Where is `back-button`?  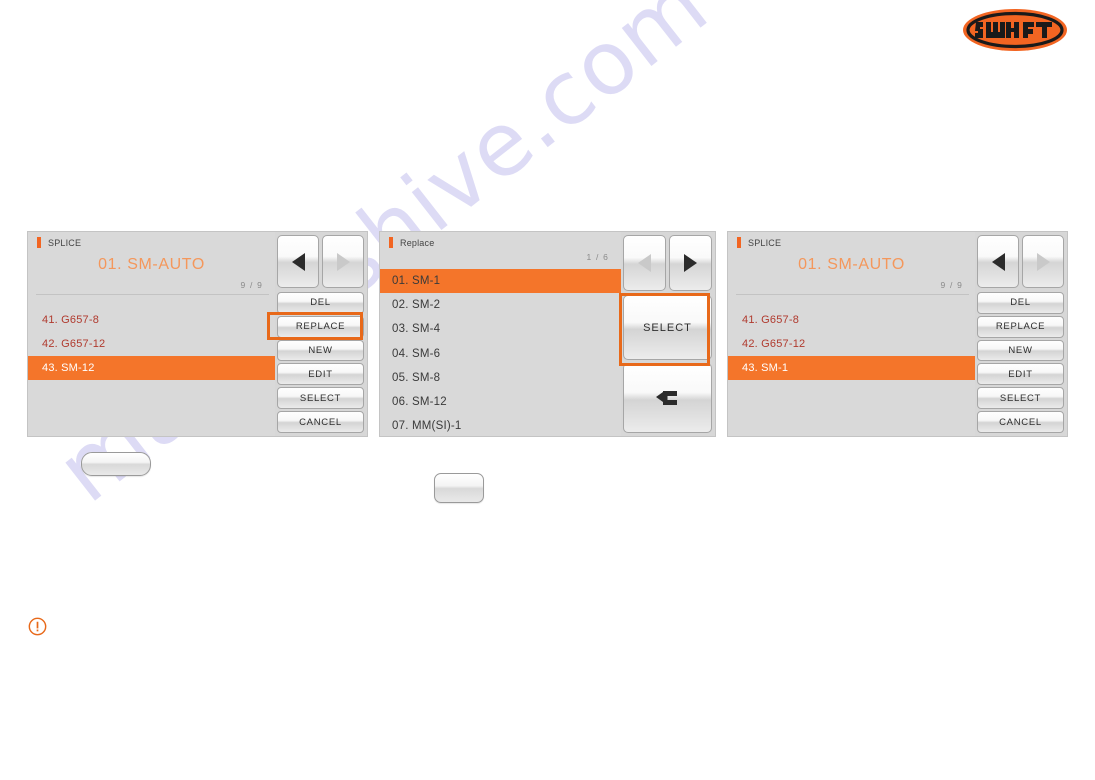 back-button is located at coordinates (667, 398).